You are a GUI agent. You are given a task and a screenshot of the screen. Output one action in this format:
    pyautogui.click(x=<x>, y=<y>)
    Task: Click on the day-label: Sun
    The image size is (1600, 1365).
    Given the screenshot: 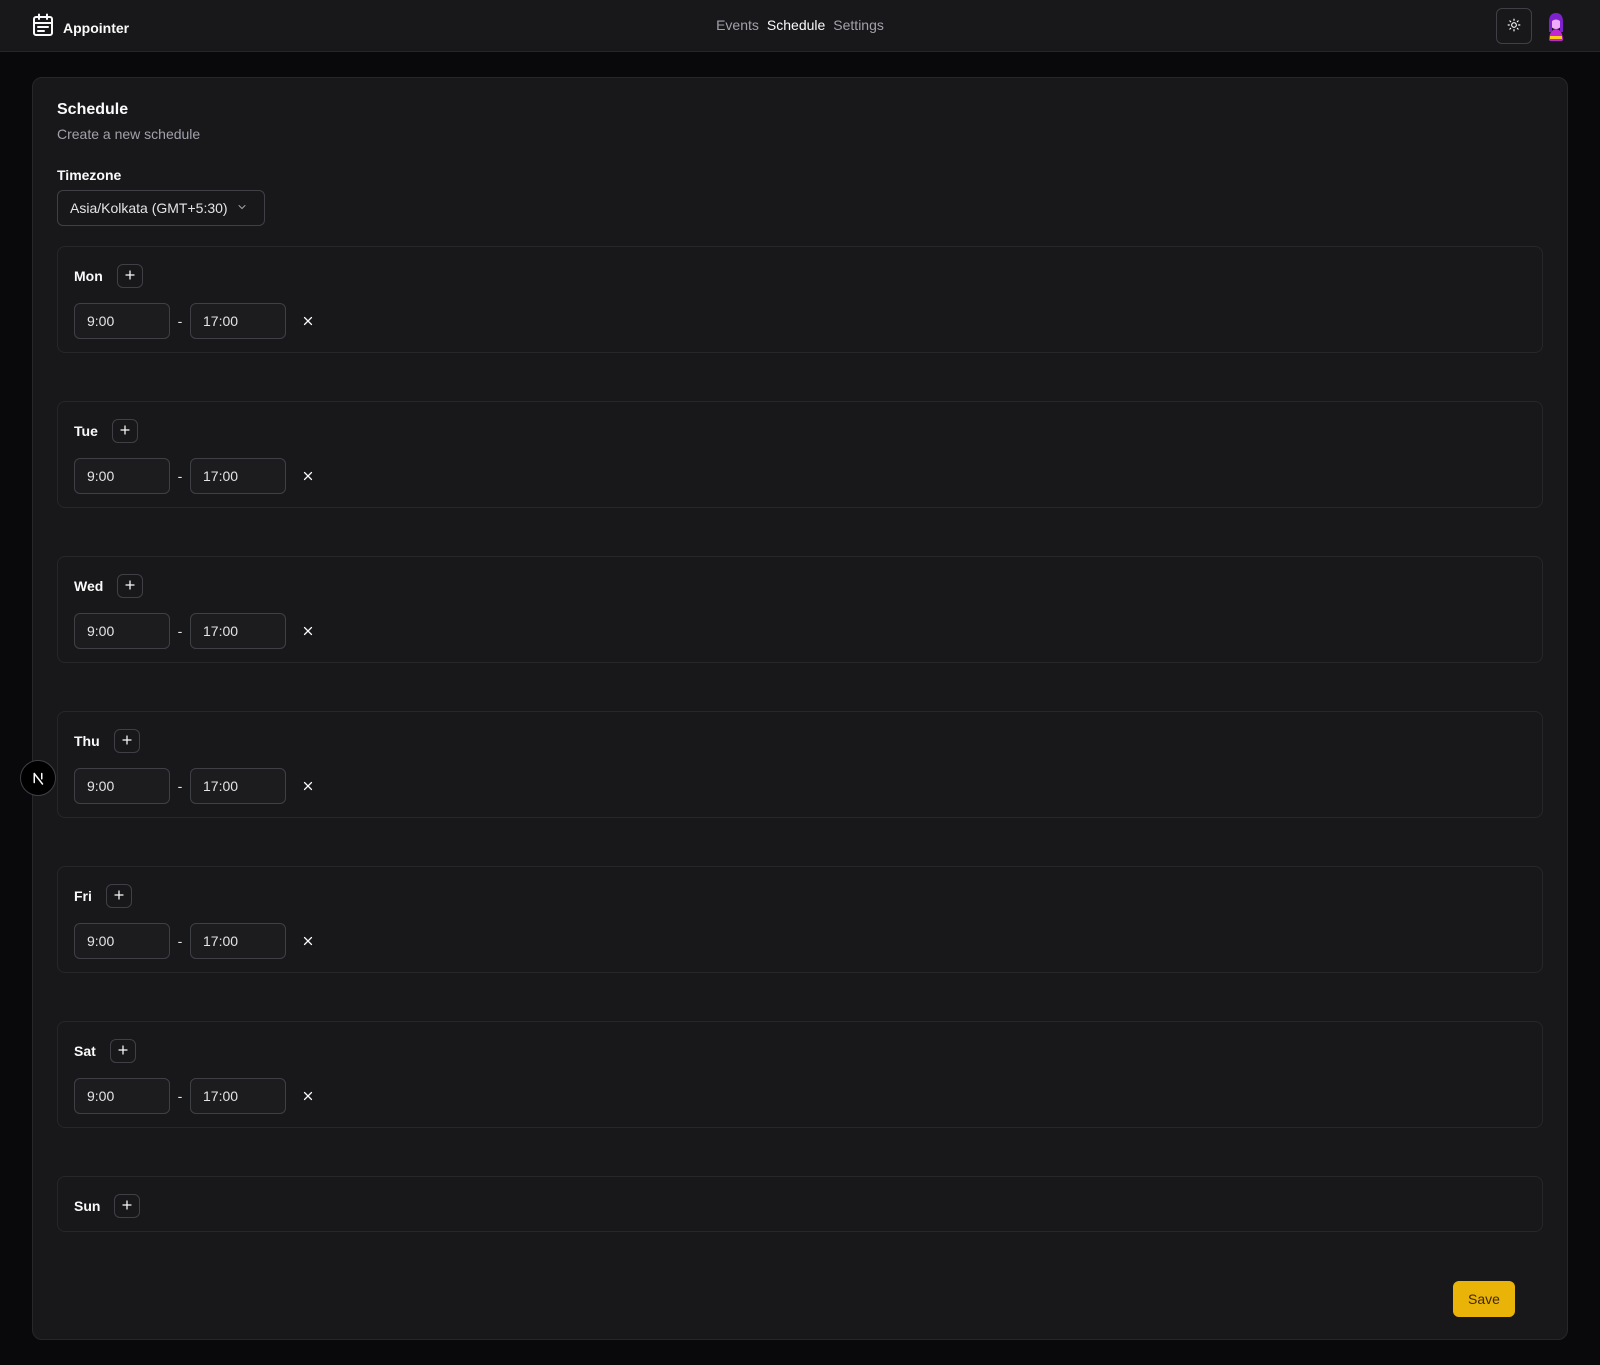 What is the action you would take?
    pyautogui.click(x=87, y=1206)
    